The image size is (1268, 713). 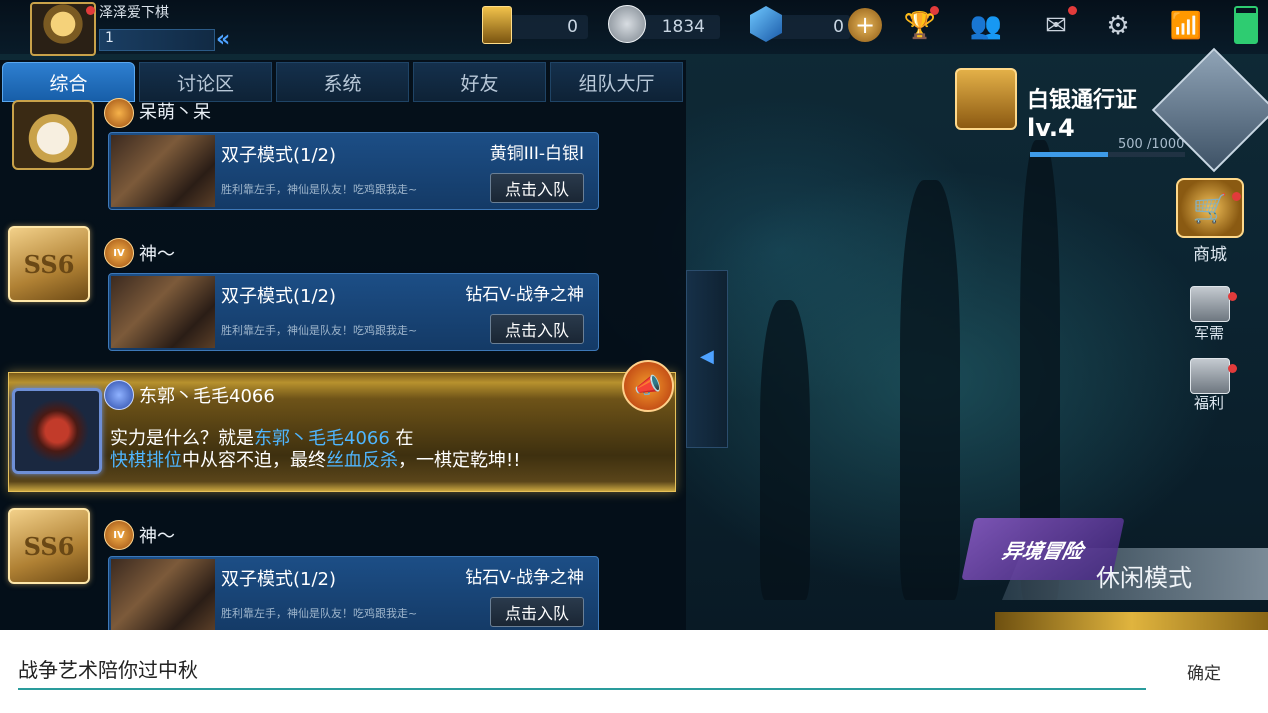 I want to click on broadcast-text: ，一棋定乾坤!!, so click(x=459, y=460).